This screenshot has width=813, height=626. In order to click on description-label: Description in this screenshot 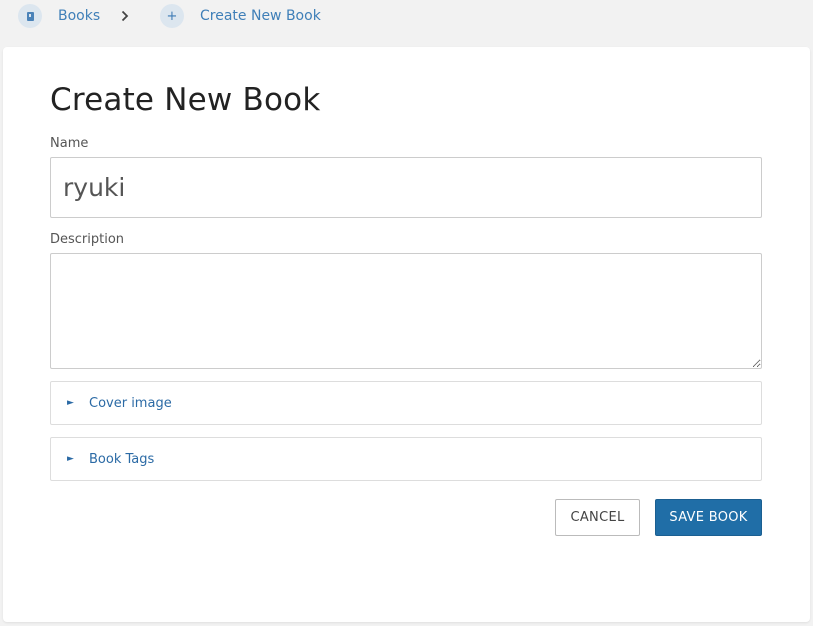, I will do `click(87, 239)`.